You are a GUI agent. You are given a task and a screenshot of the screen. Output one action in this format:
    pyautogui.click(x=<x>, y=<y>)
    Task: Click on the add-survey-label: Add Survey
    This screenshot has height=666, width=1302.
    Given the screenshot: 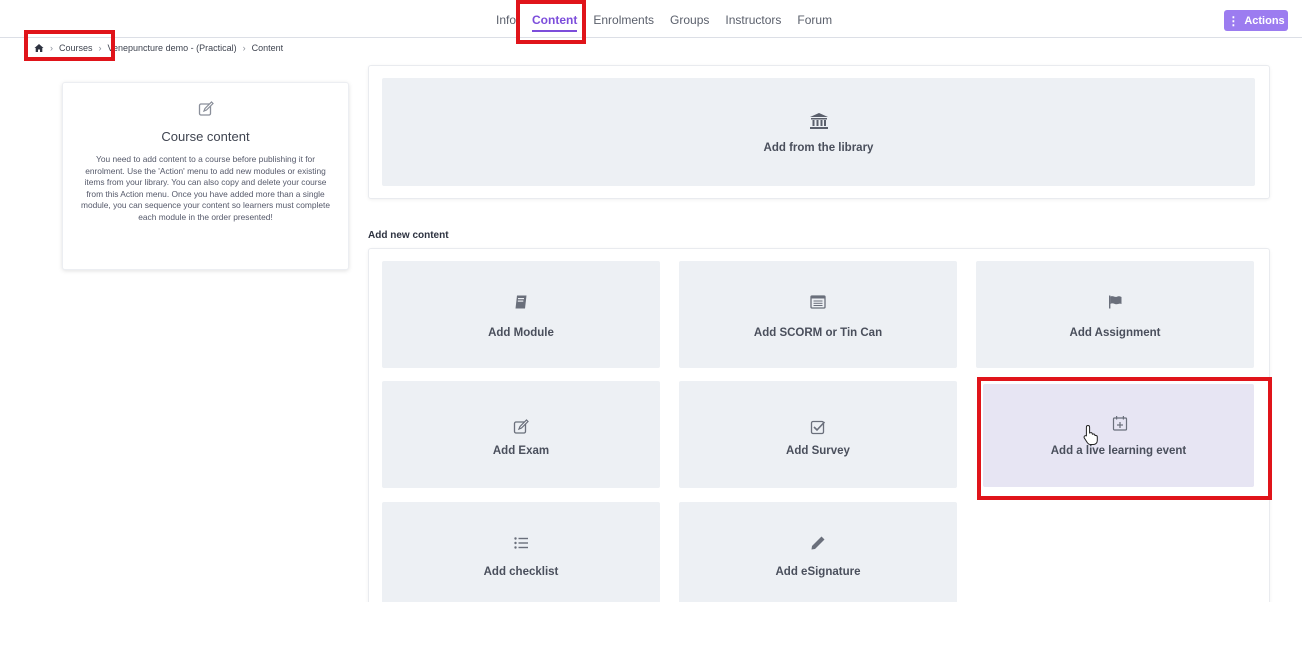 What is the action you would take?
    pyautogui.click(x=818, y=451)
    